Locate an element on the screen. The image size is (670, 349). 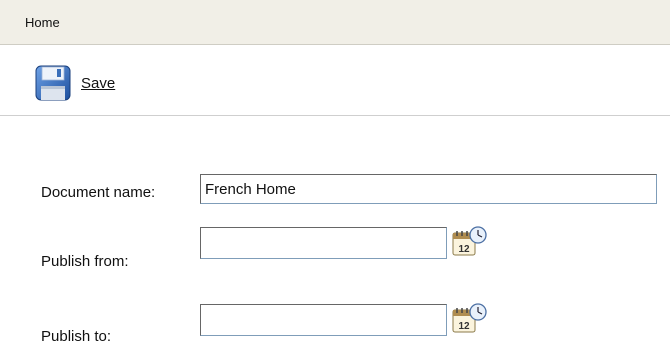
publish-from-field is located at coordinates (323, 243).